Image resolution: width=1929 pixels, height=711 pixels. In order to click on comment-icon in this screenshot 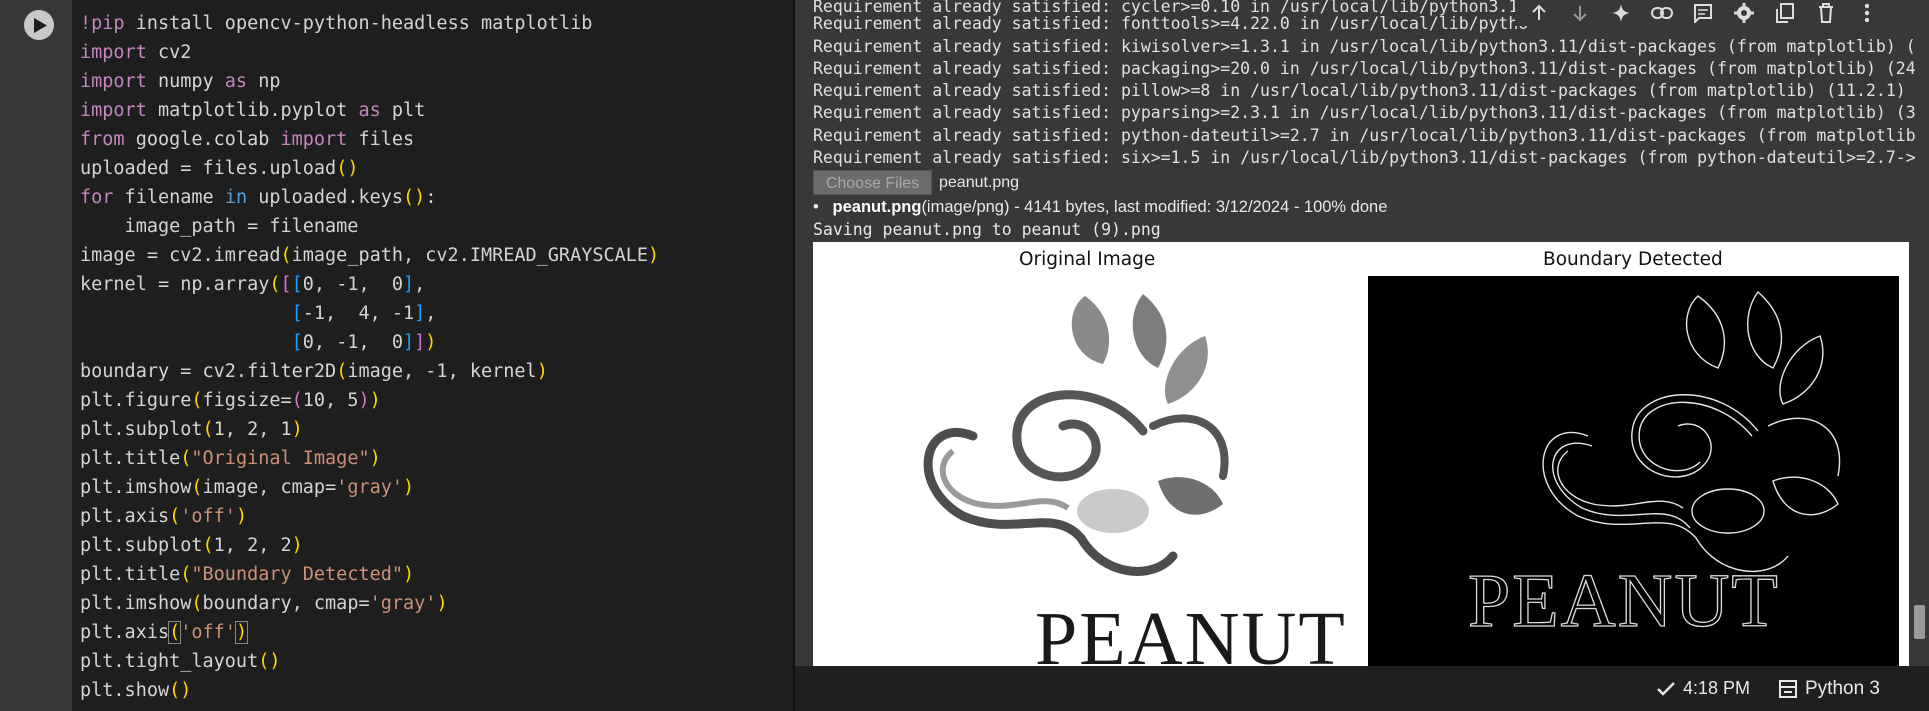, I will do `click(1703, 13)`.